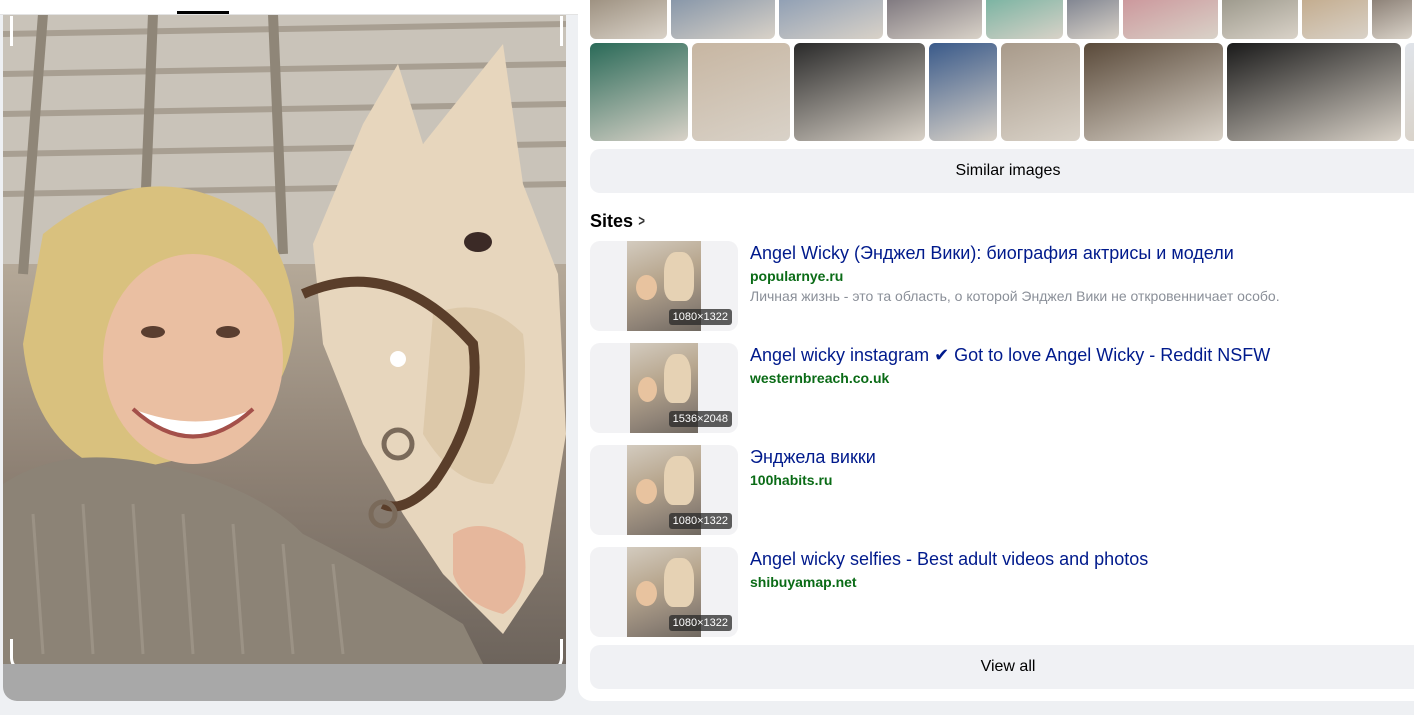 This screenshot has width=1414, height=715. Describe the element at coordinates (612, 221) in the screenshot. I see `sites-heading-label: Sites` at that location.